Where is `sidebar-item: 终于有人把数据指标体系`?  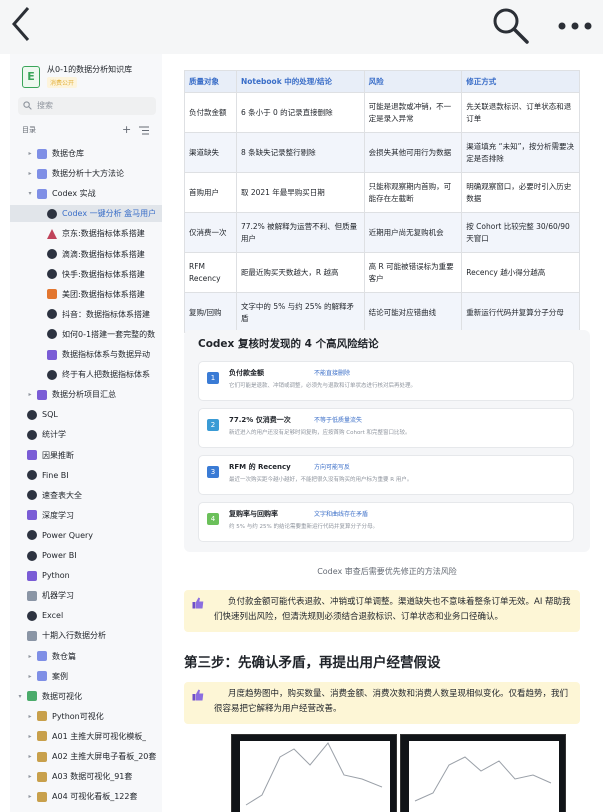
sidebar-item: 终于有人把数据指标体系 is located at coordinates (86, 374).